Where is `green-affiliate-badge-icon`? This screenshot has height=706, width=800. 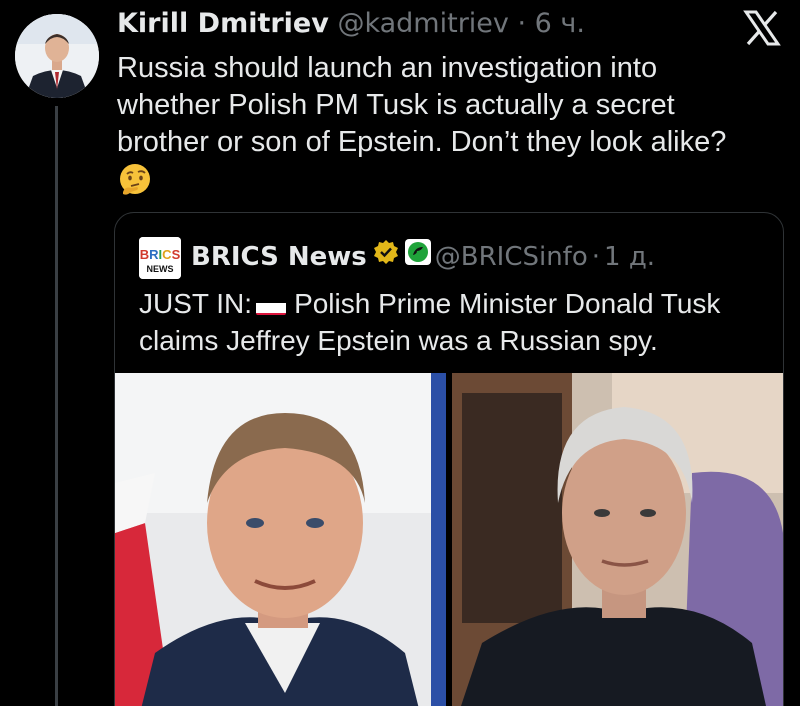
green-affiliate-badge-icon is located at coordinates (417, 257).